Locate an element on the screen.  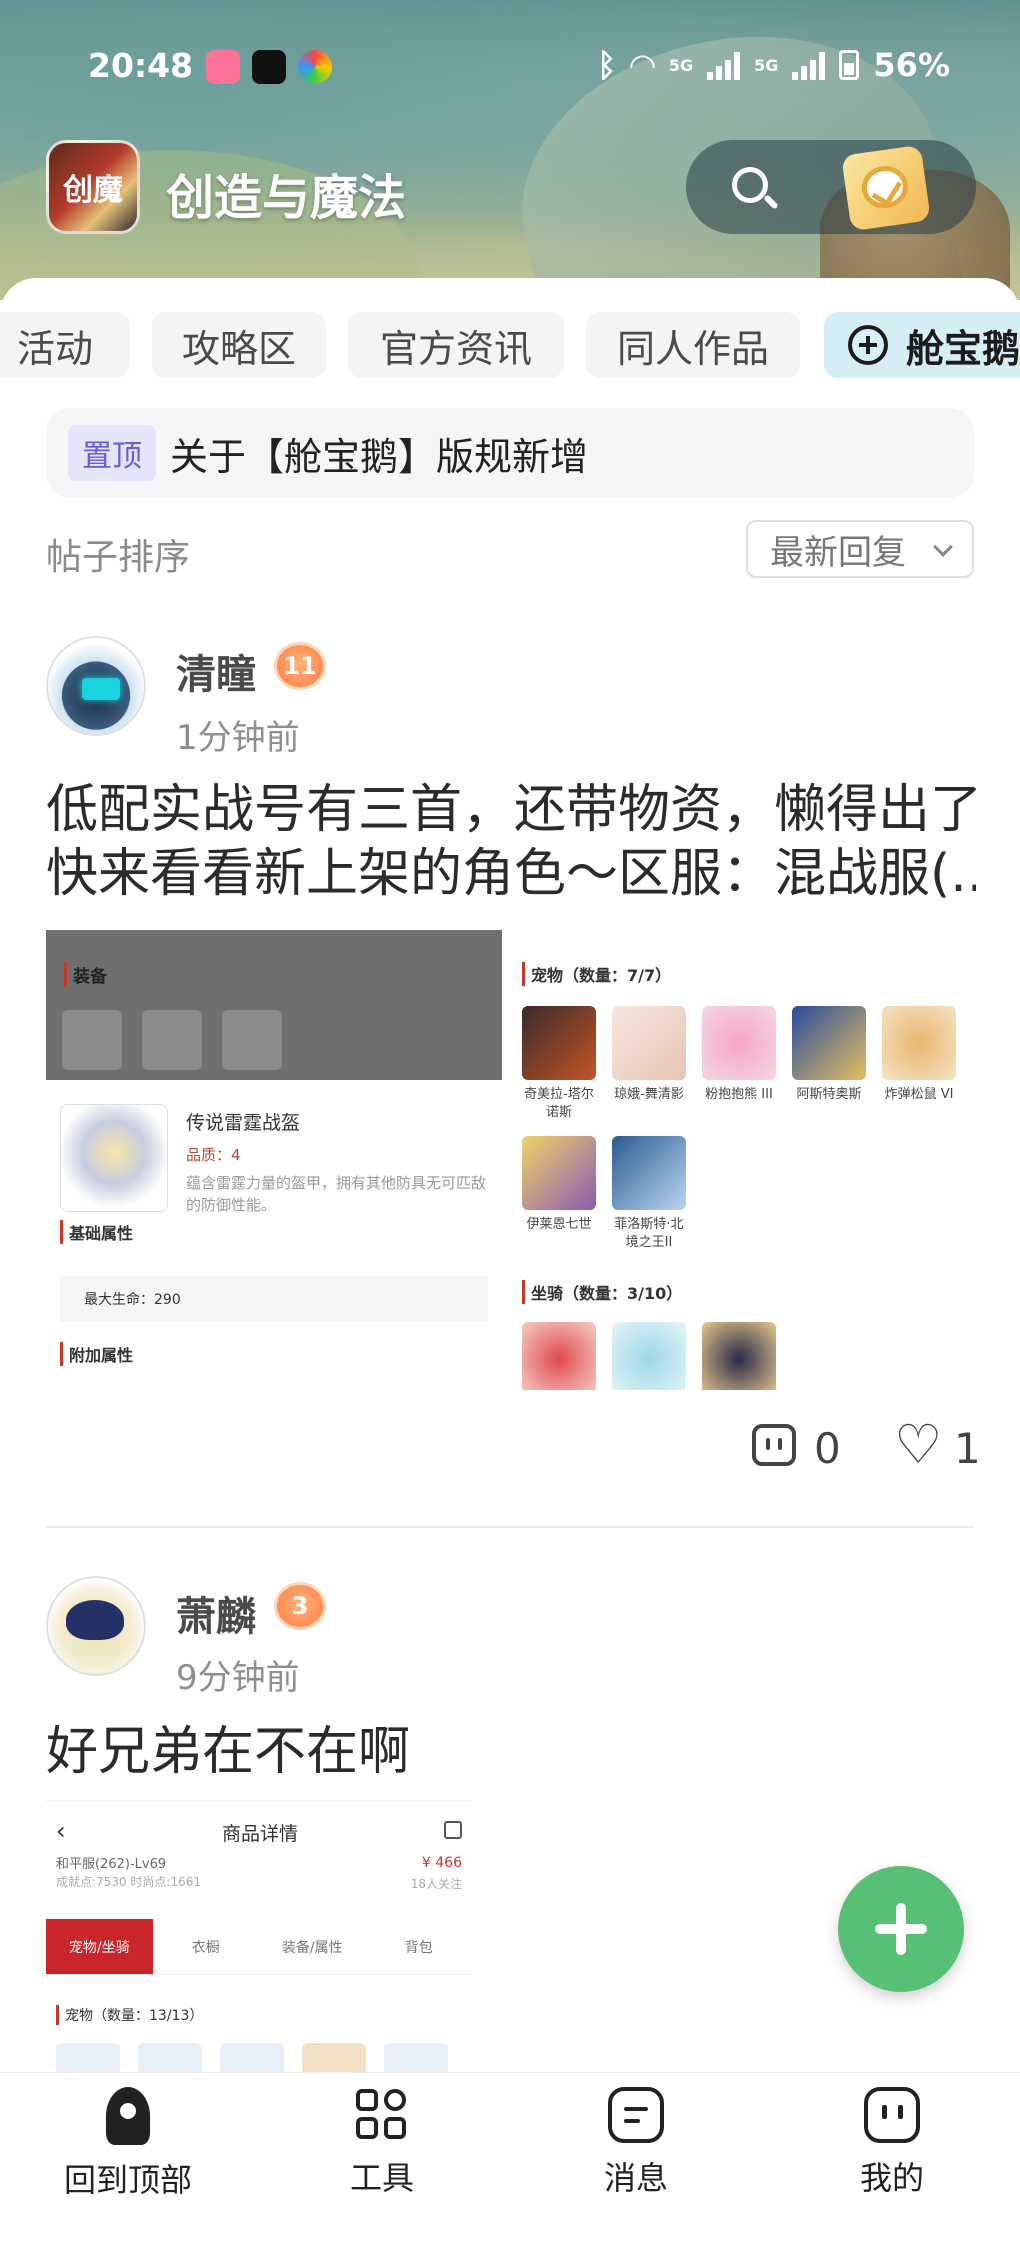
pet-item: 伊莱恩七世 is located at coordinates (559, 1185).